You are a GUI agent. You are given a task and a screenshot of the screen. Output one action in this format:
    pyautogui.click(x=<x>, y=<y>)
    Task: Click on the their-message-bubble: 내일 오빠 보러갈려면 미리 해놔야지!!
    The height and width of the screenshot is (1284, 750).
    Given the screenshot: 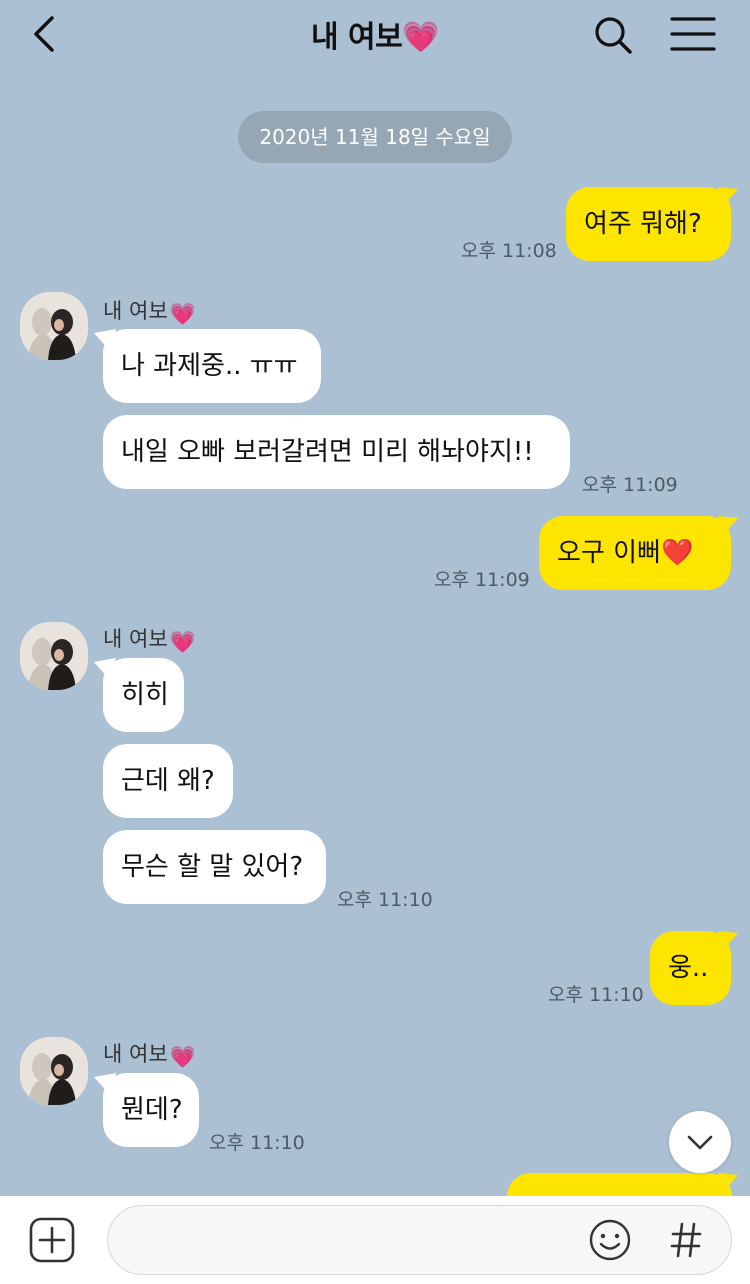 What is the action you would take?
    pyautogui.click(x=336, y=452)
    